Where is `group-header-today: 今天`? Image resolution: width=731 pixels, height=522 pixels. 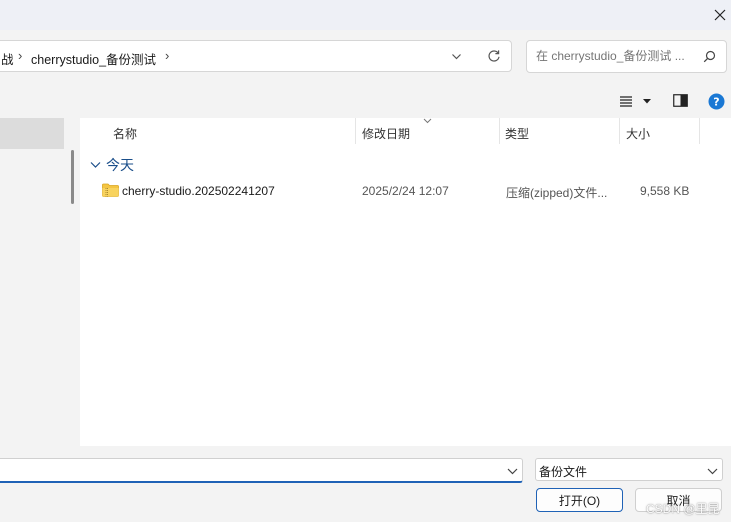 group-header-today: 今天 is located at coordinates (112, 165).